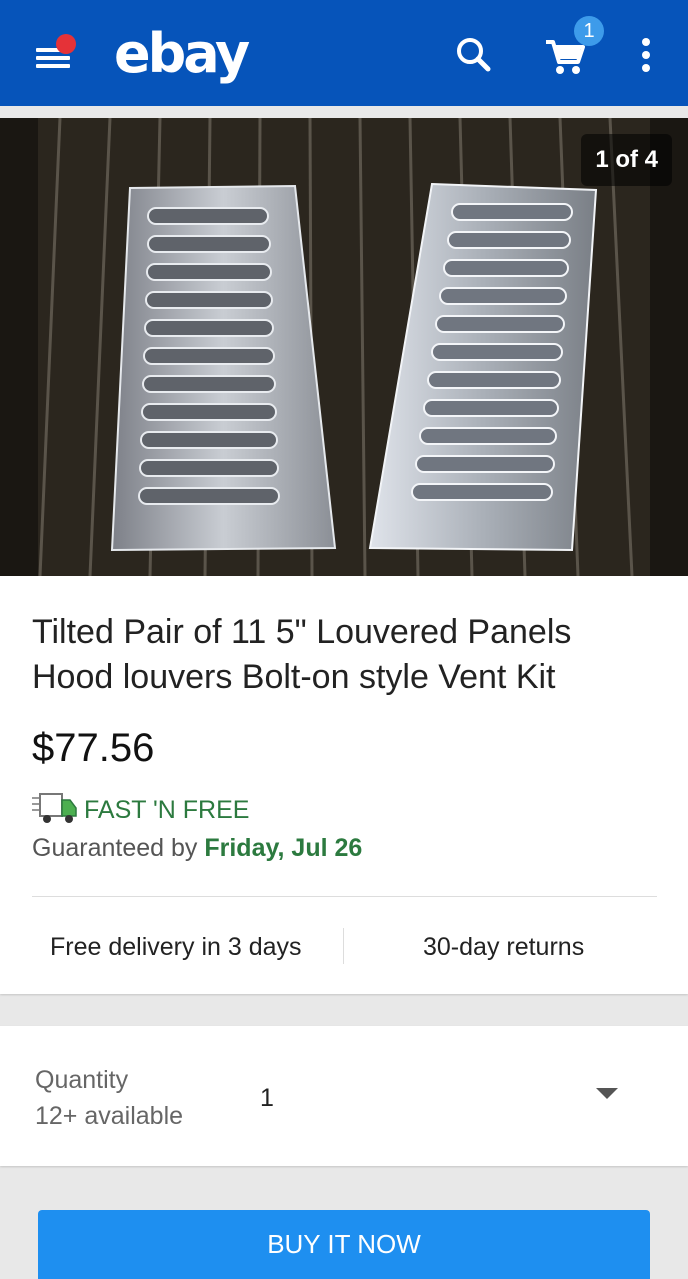  What do you see at coordinates (344, 896) in the screenshot?
I see `divider` at bounding box center [344, 896].